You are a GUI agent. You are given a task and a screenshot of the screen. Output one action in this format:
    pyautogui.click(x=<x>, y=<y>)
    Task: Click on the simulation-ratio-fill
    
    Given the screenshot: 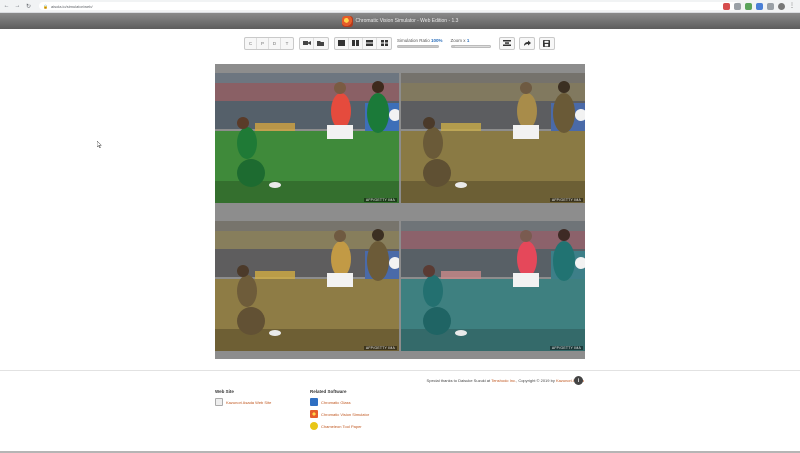 What is the action you would take?
    pyautogui.click(x=418, y=46)
    